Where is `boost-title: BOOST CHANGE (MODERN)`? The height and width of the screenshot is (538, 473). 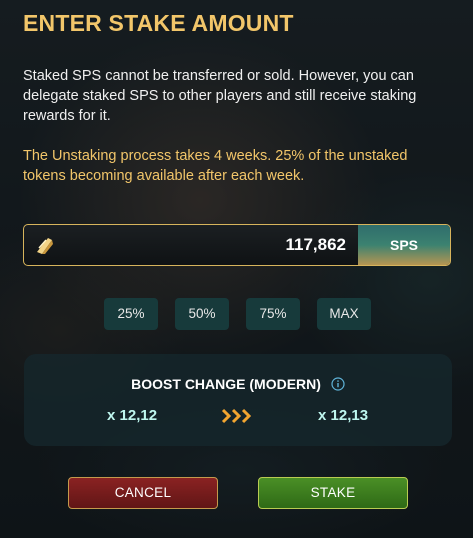 boost-title: BOOST CHANGE (MODERN) is located at coordinates (226, 384).